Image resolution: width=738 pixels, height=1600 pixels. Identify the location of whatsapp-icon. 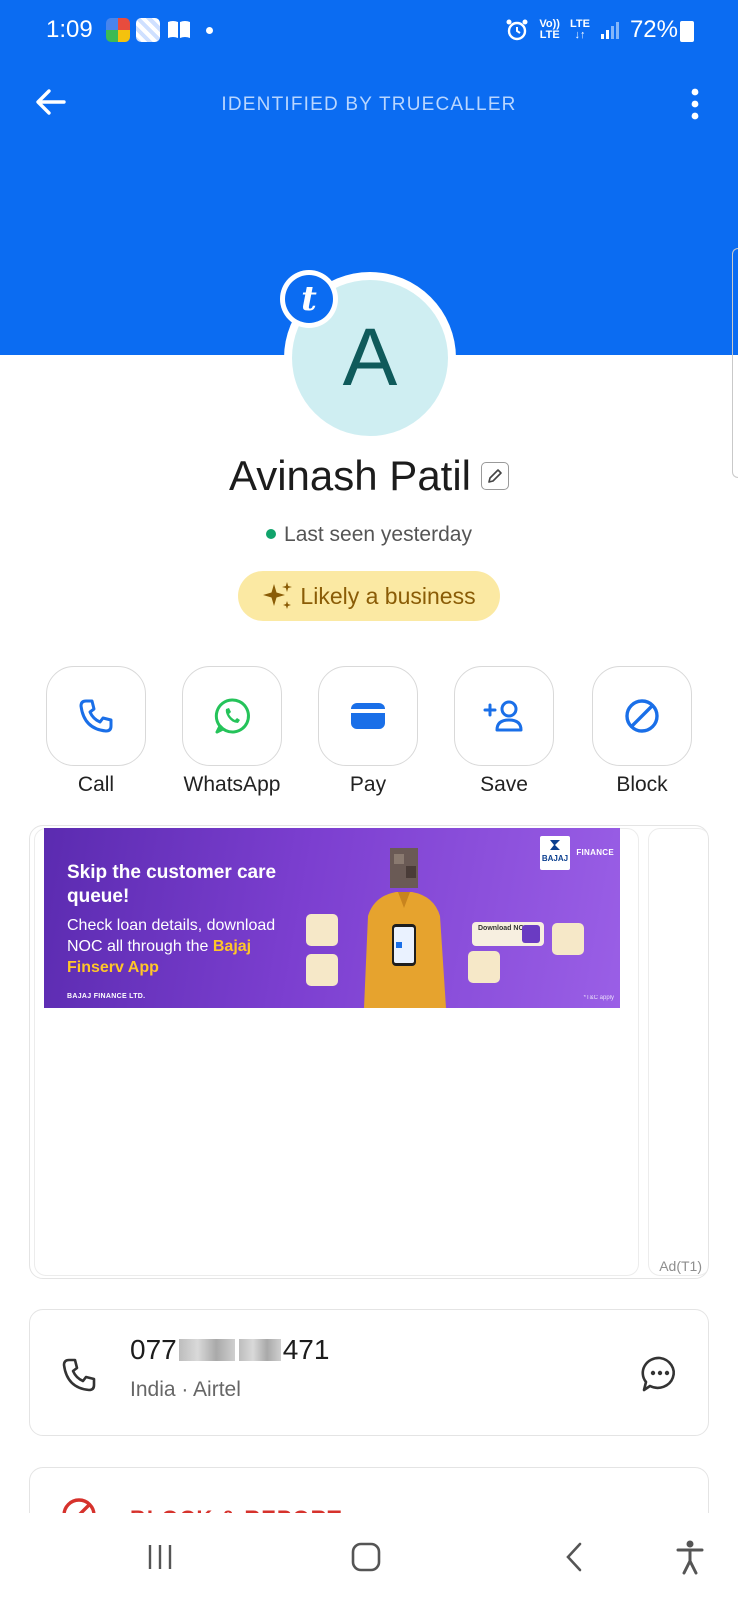
(232, 716).